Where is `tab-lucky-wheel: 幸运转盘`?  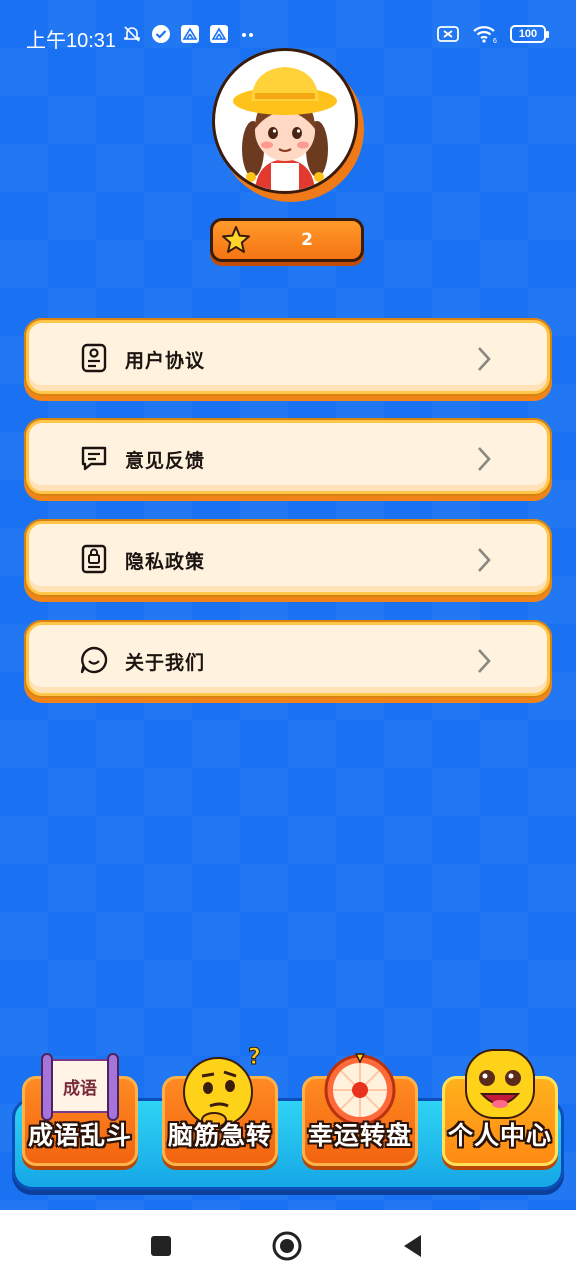
tab-lucky-wheel: 幸运转盘 is located at coordinates (360, 1106).